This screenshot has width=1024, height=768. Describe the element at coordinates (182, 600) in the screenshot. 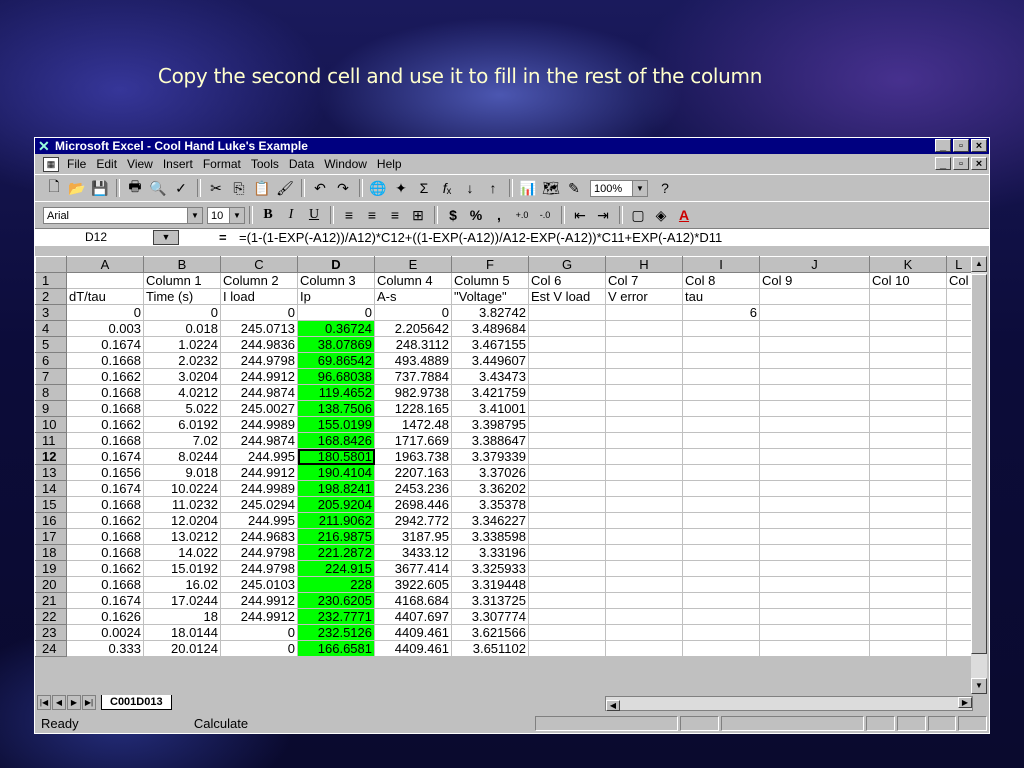

I see `cell-b21: 17.0244` at that location.